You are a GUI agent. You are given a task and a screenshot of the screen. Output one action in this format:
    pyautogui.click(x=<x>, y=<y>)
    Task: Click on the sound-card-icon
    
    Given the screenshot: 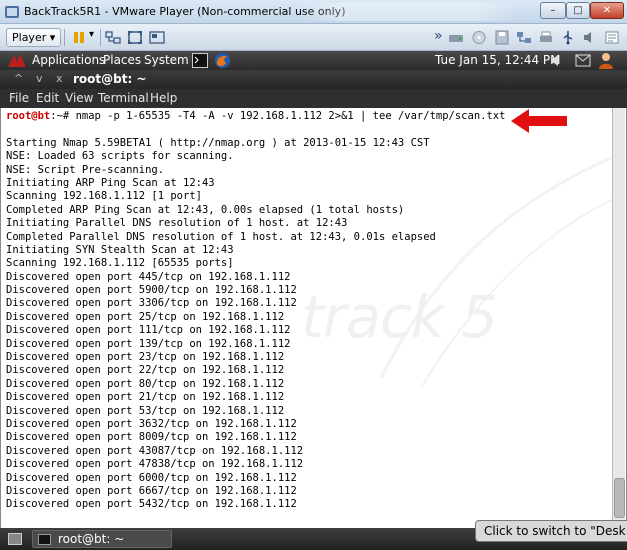 What is the action you would take?
    pyautogui.click(x=590, y=37)
    